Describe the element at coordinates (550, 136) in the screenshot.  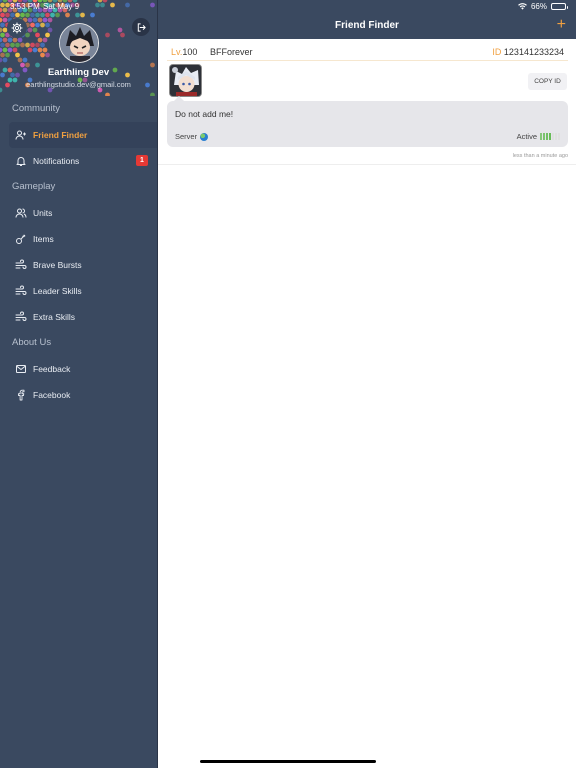
I see `activity-meter` at that location.